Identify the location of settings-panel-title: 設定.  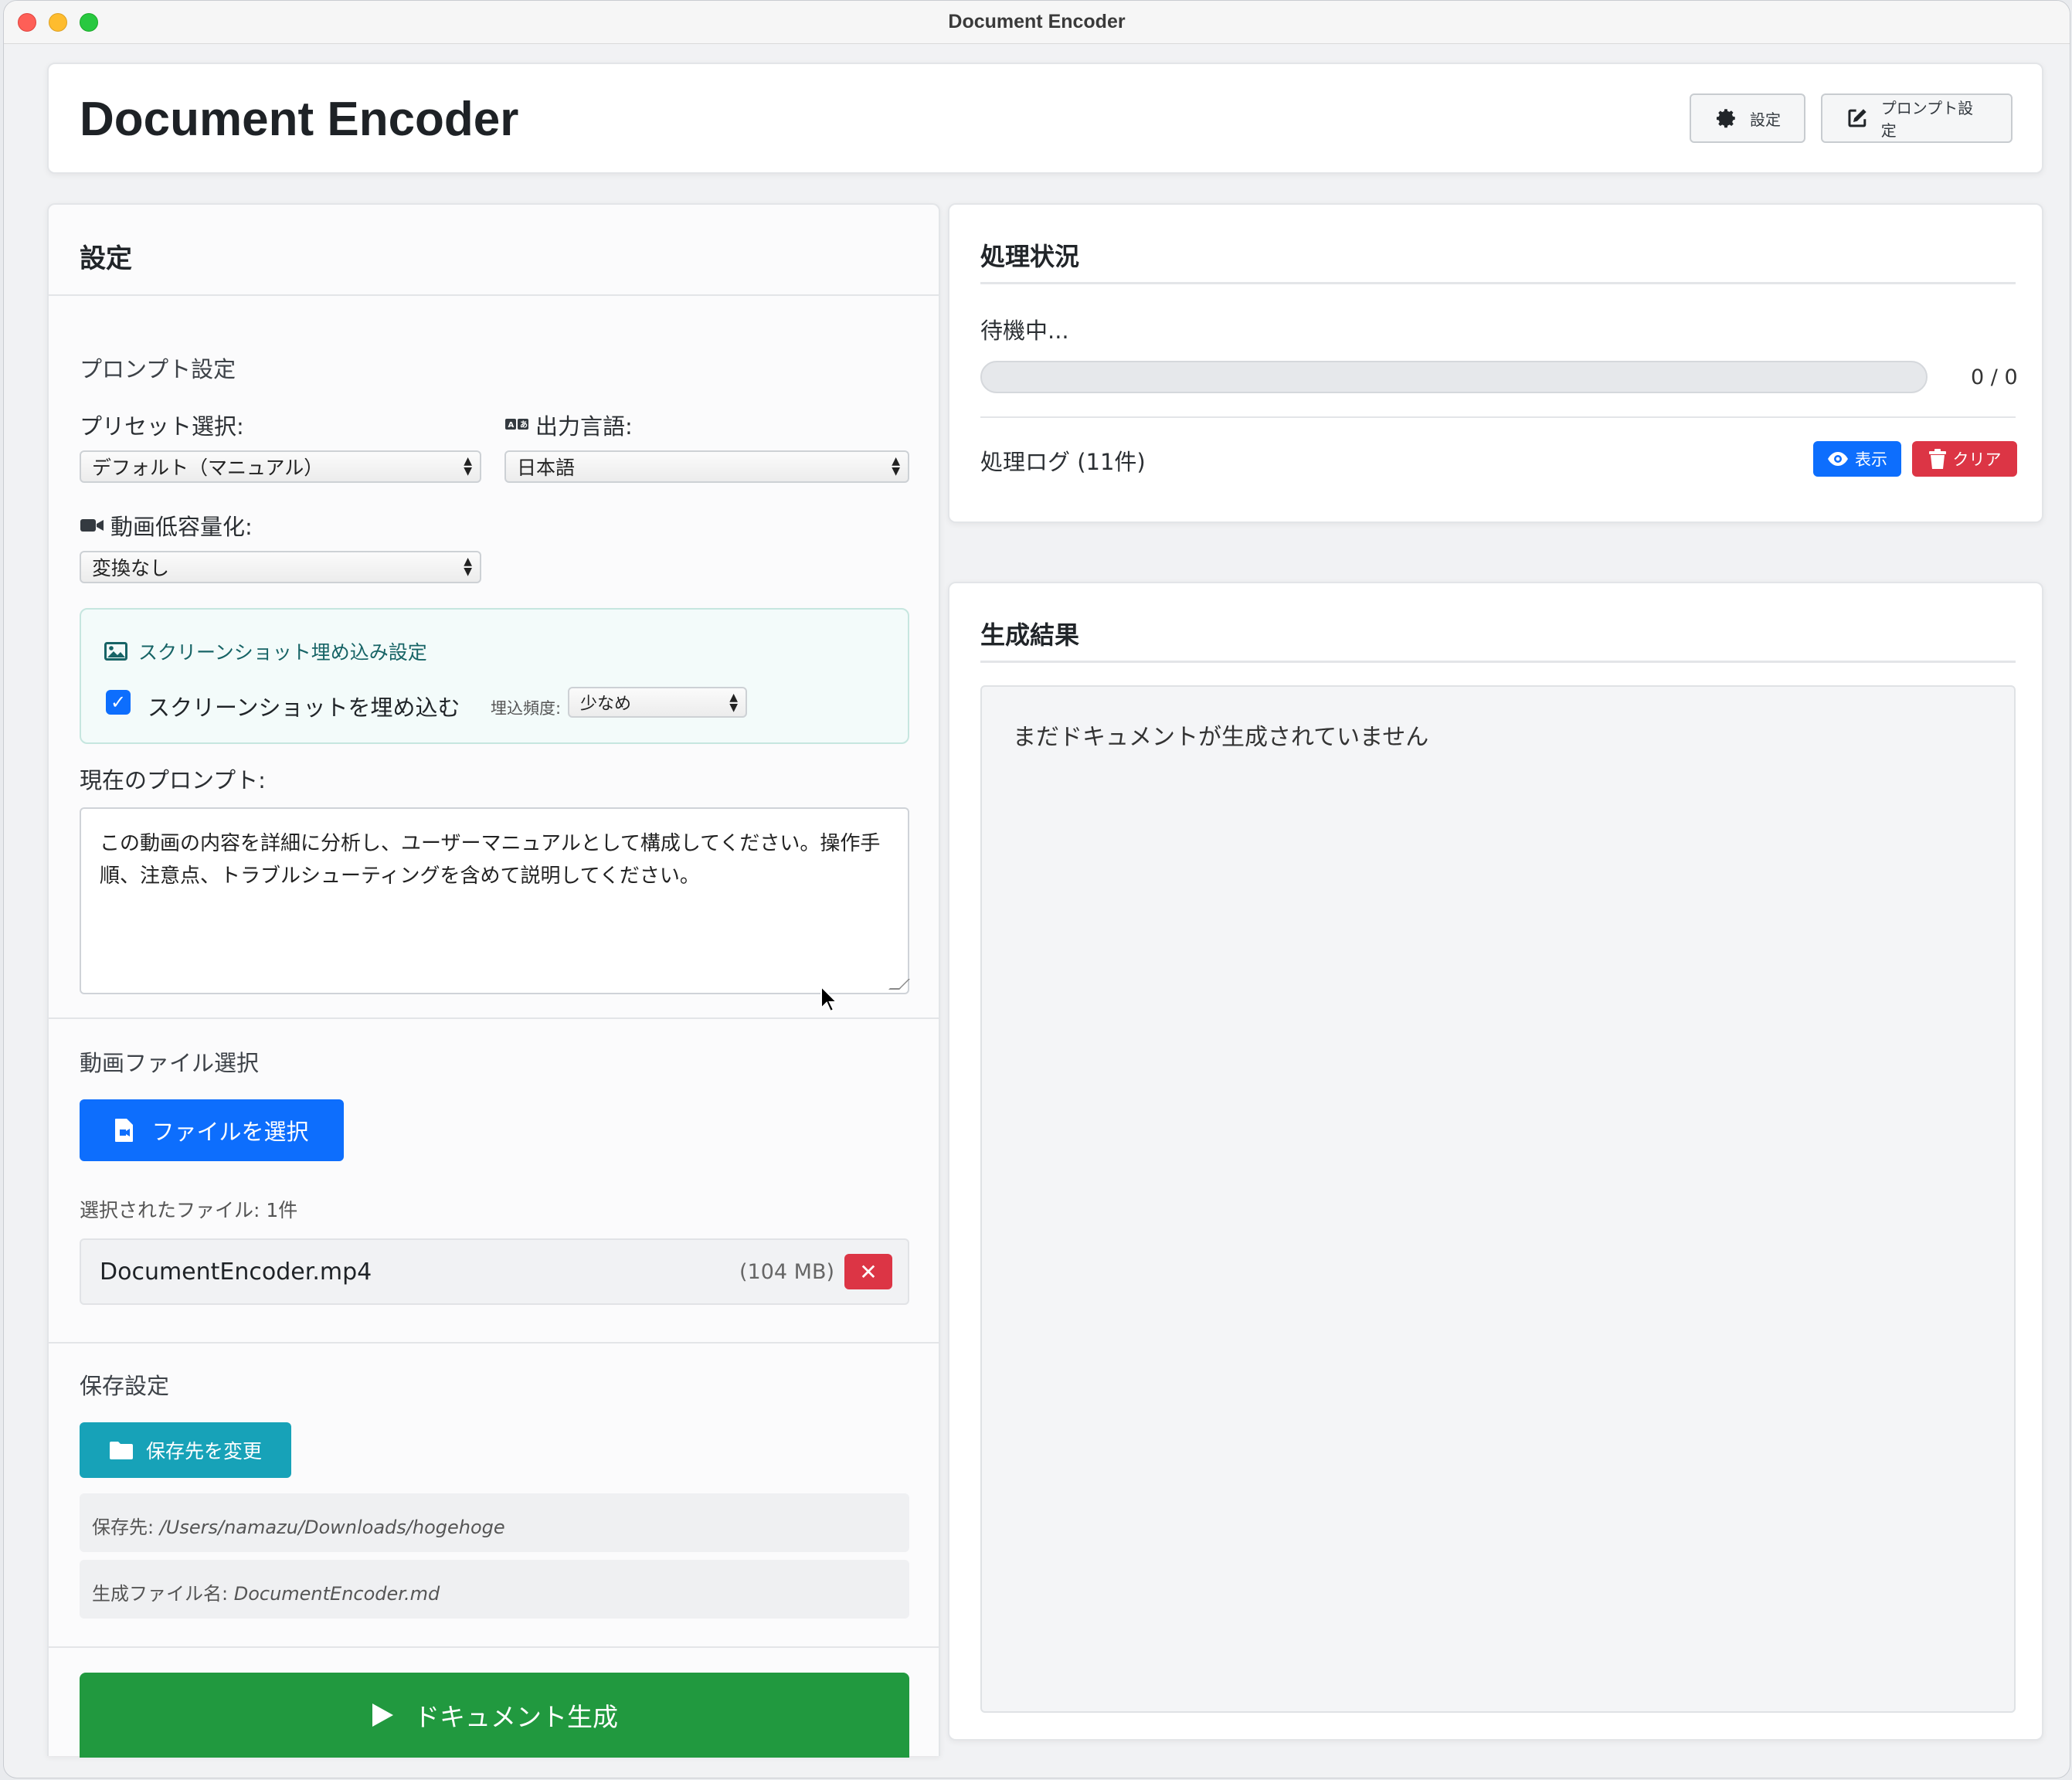
(106, 258).